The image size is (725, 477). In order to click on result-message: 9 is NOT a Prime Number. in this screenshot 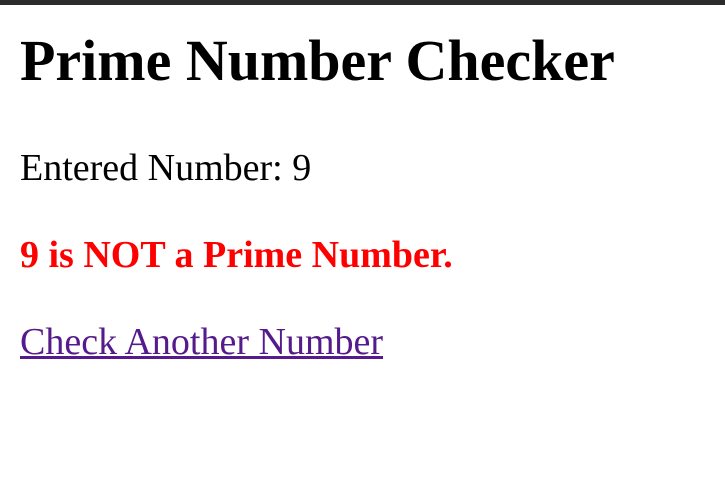, I will do `click(236, 255)`.